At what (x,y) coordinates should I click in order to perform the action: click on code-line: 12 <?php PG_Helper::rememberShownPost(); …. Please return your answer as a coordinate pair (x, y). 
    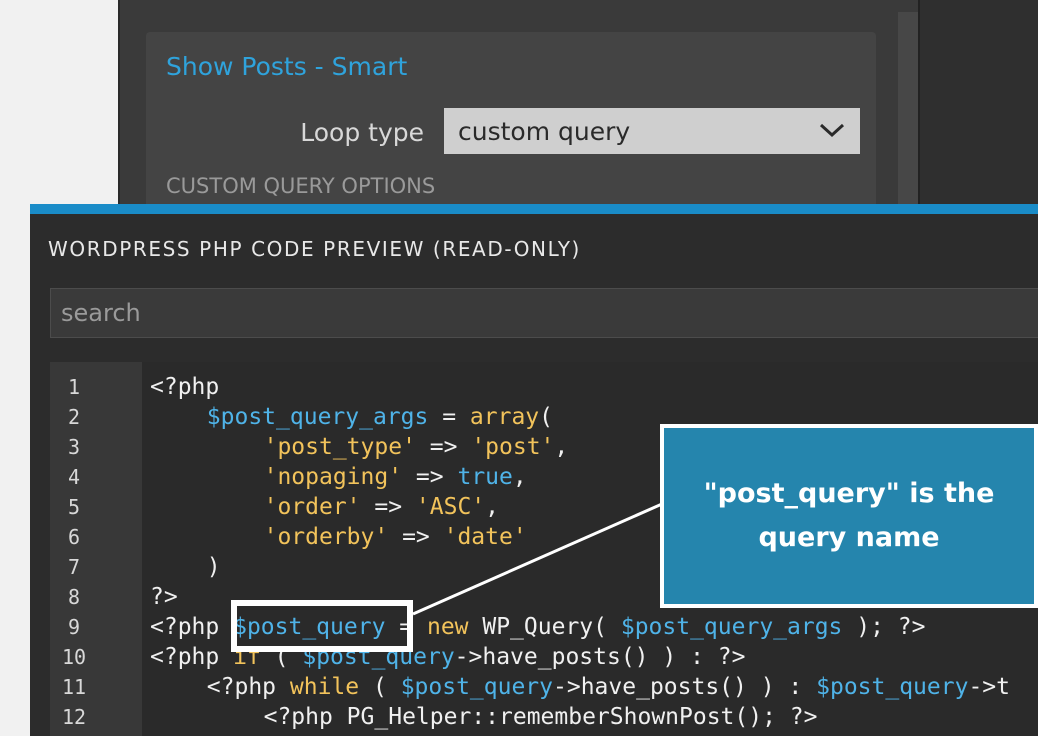
    Looking at the image, I should click on (544, 717).